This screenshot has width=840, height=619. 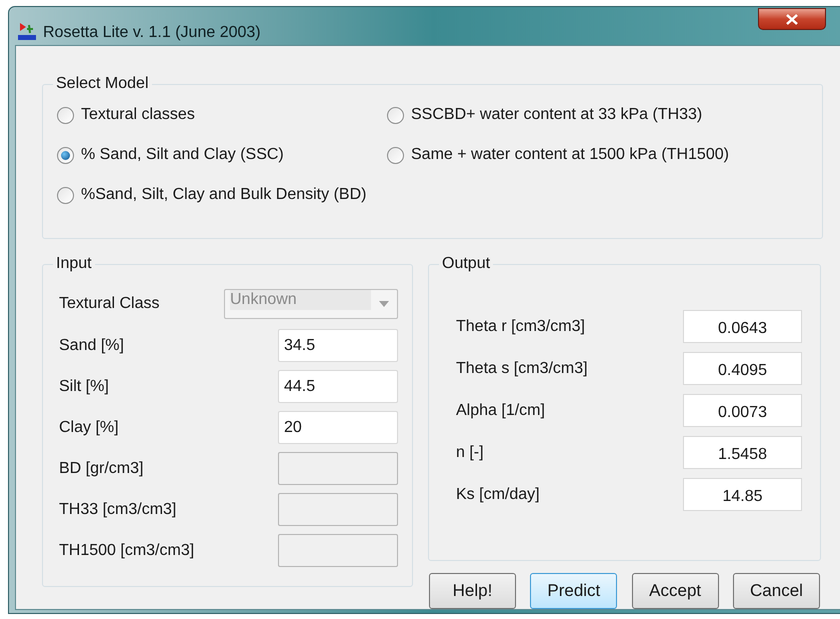 What do you see at coordinates (223, 195) in the screenshot?
I see `radio-label: %Sand, Silt, Clay and Bulk Density (BD)` at bounding box center [223, 195].